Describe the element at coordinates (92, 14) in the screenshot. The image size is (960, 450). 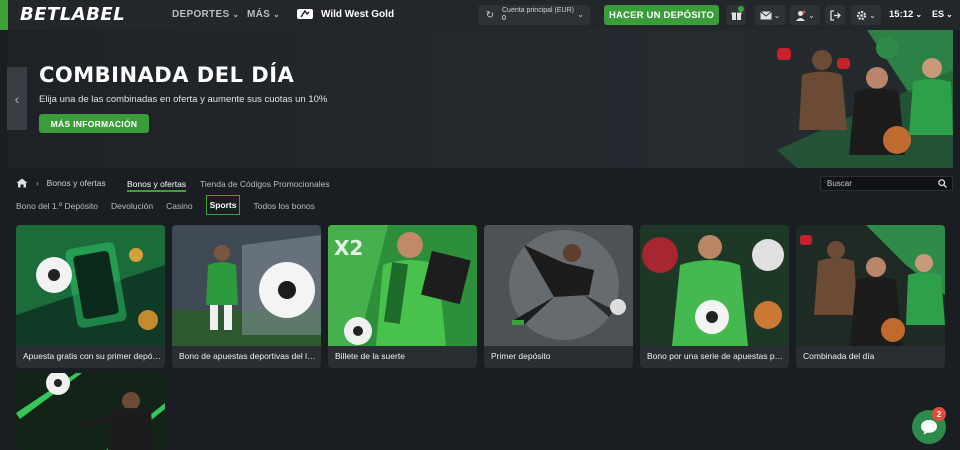
I see `logo-text-label: LABEL` at that location.